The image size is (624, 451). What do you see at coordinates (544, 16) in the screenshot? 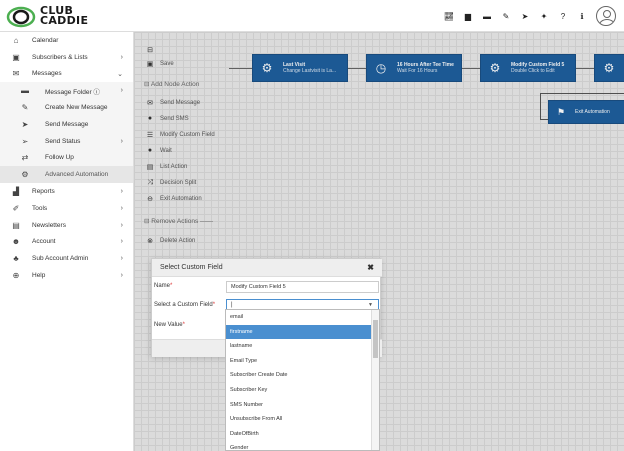
I see `users-icon: ✦` at bounding box center [544, 16].